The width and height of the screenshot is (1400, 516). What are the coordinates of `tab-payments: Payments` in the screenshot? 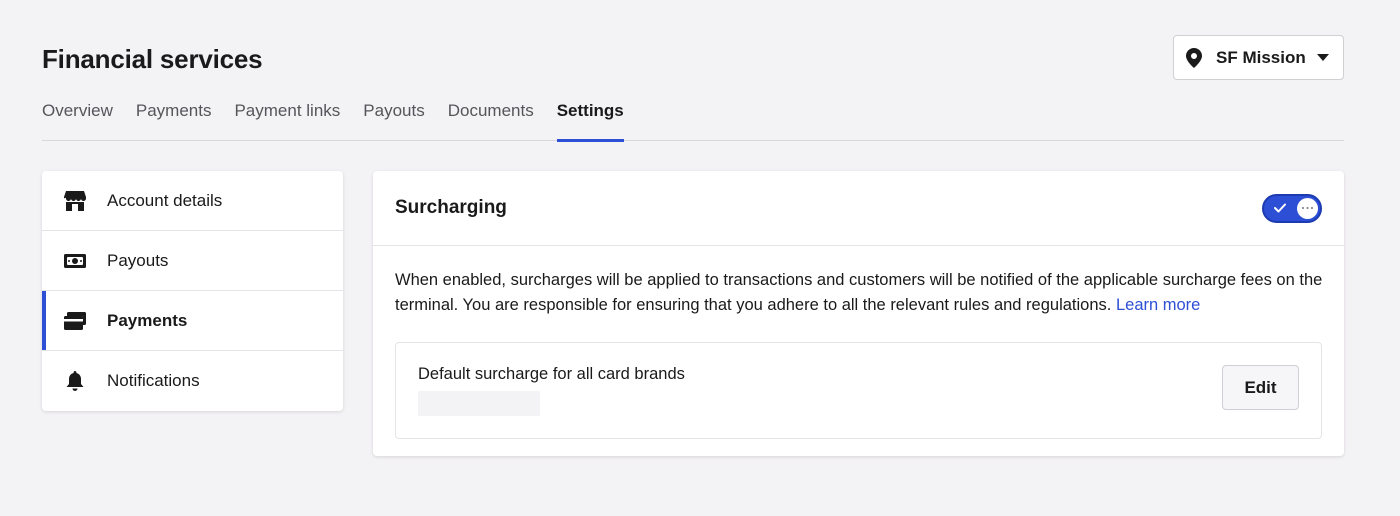 It's located at (174, 120).